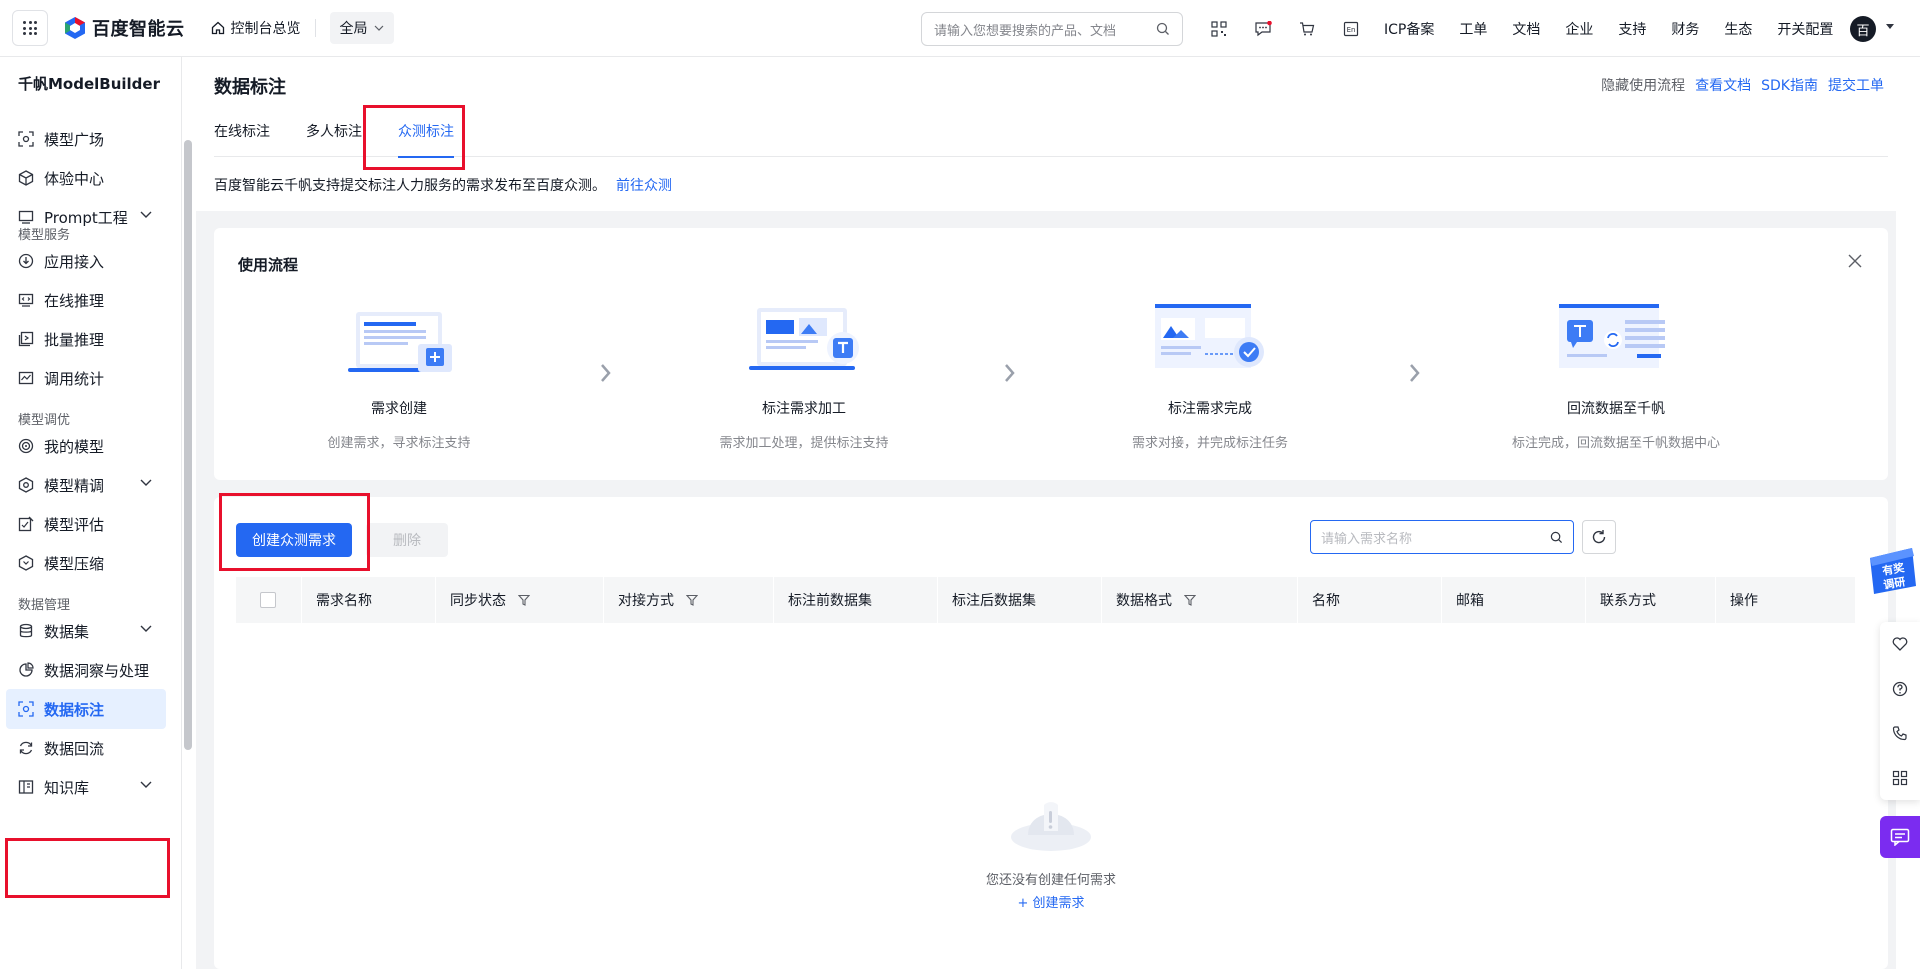  I want to click on annotation-scan-icon, so click(26, 709).